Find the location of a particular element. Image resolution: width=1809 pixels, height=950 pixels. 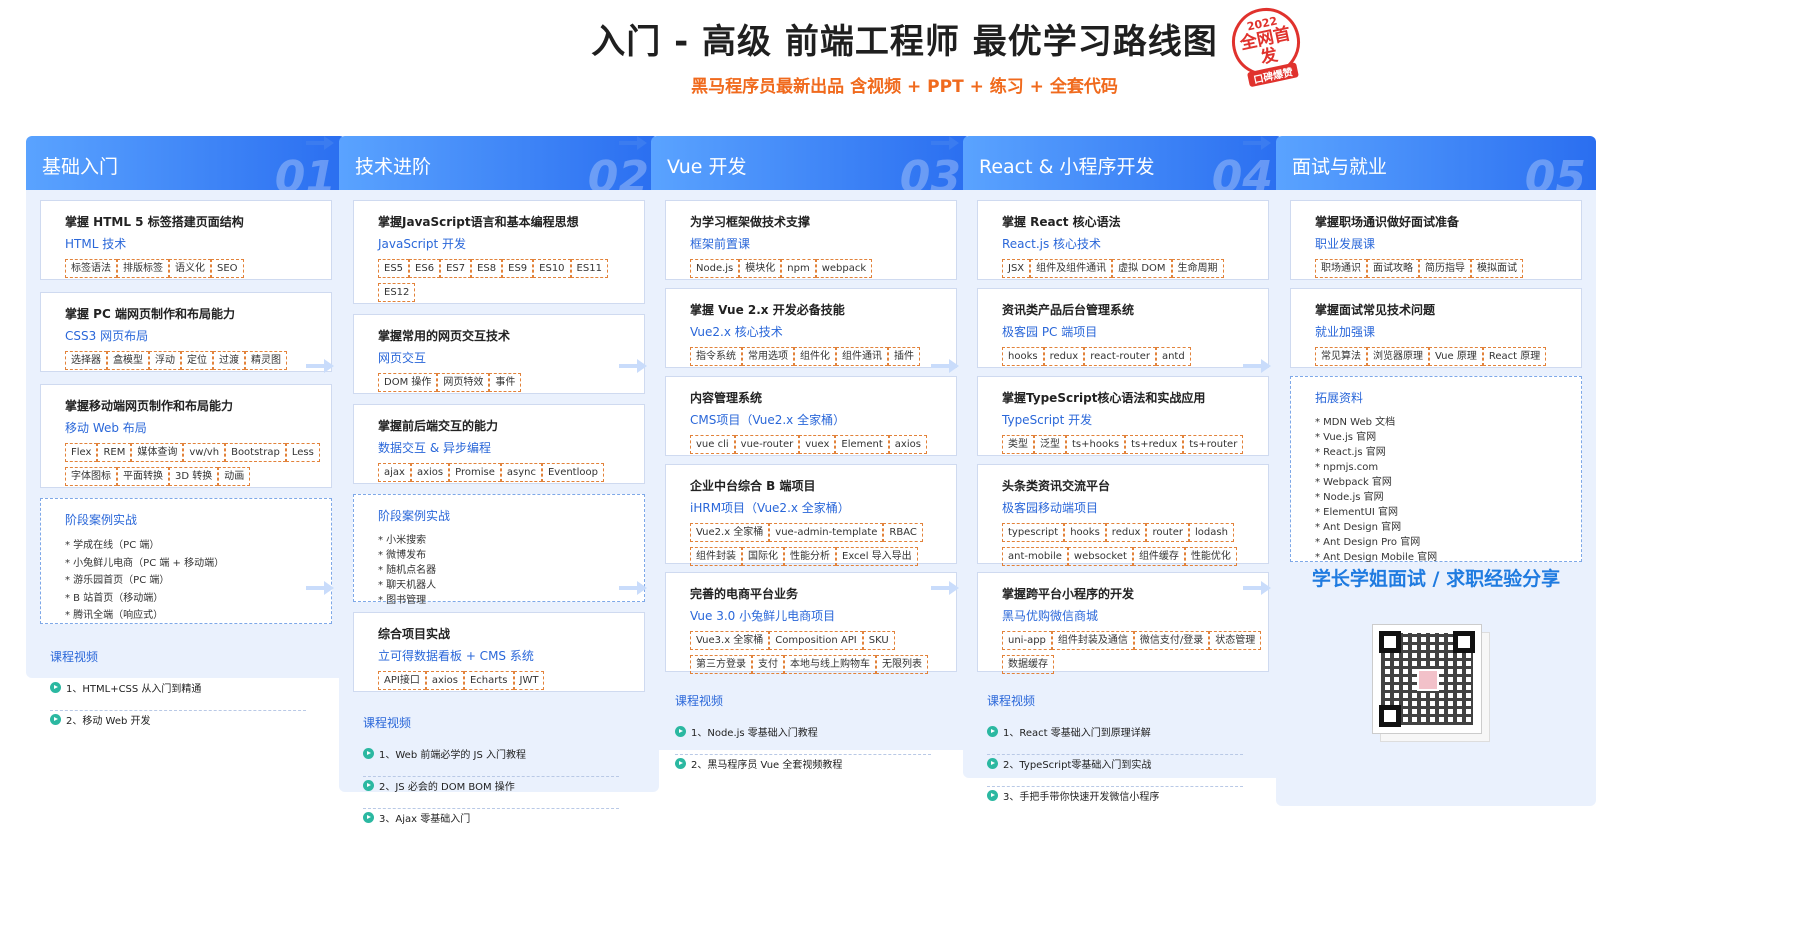

page-title: 入门 - 高级 前端工程师 最优学习路线图 is located at coordinates (904, 42).